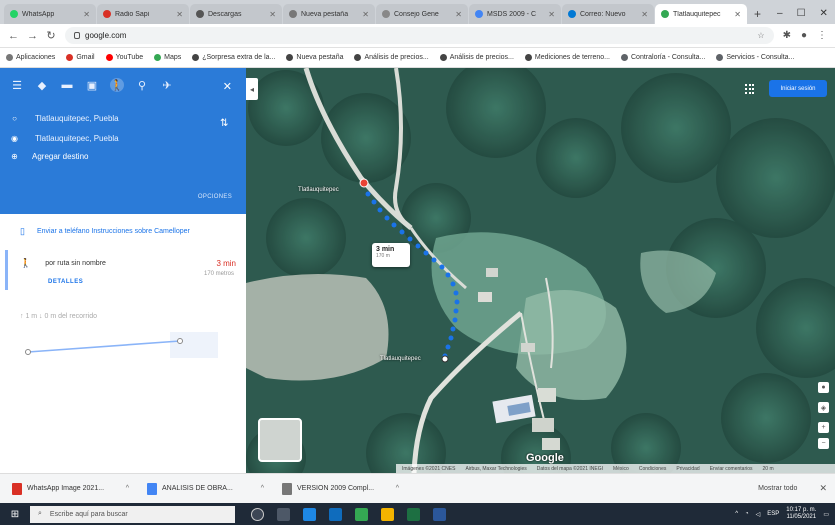 Image resolution: width=835 pixels, height=525 pixels. Describe the element at coordinates (731, 469) in the screenshot. I see `map-footer-item: Enviar comentarios` at that location.